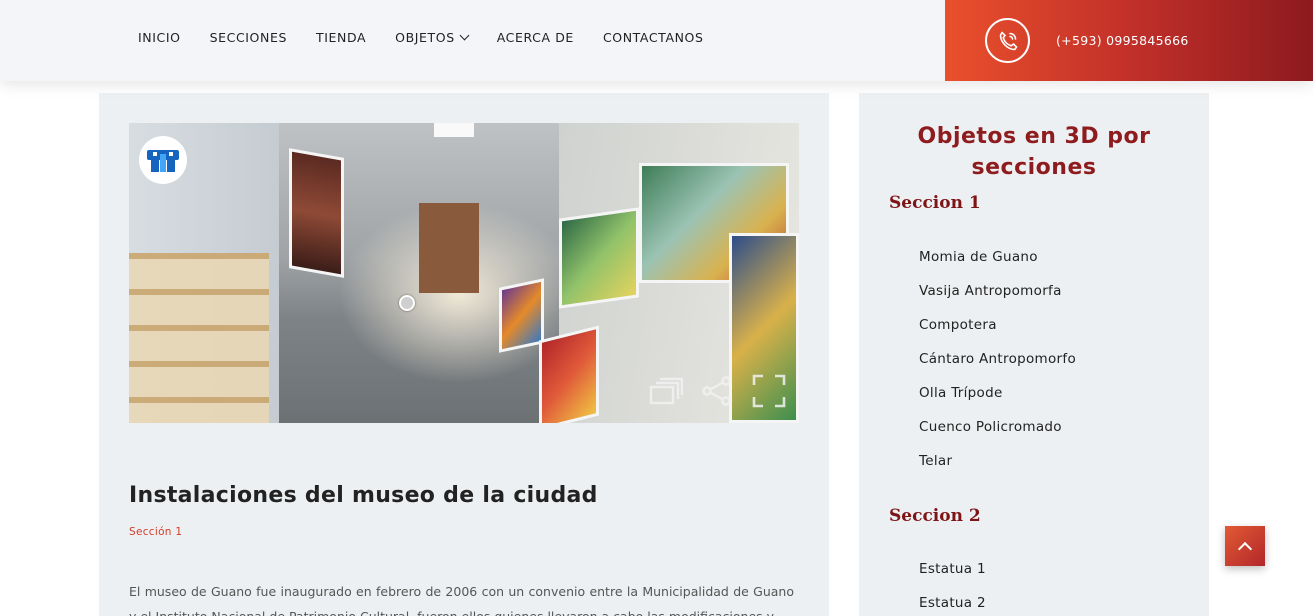 The width and height of the screenshot is (1313, 616). I want to click on list-item: Compotera, so click(997, 325).